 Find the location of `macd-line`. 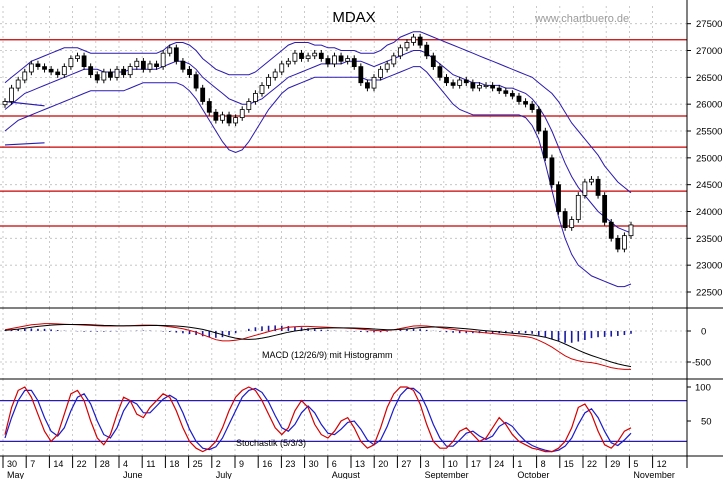

macd-line is located at coordinates (317, 346).